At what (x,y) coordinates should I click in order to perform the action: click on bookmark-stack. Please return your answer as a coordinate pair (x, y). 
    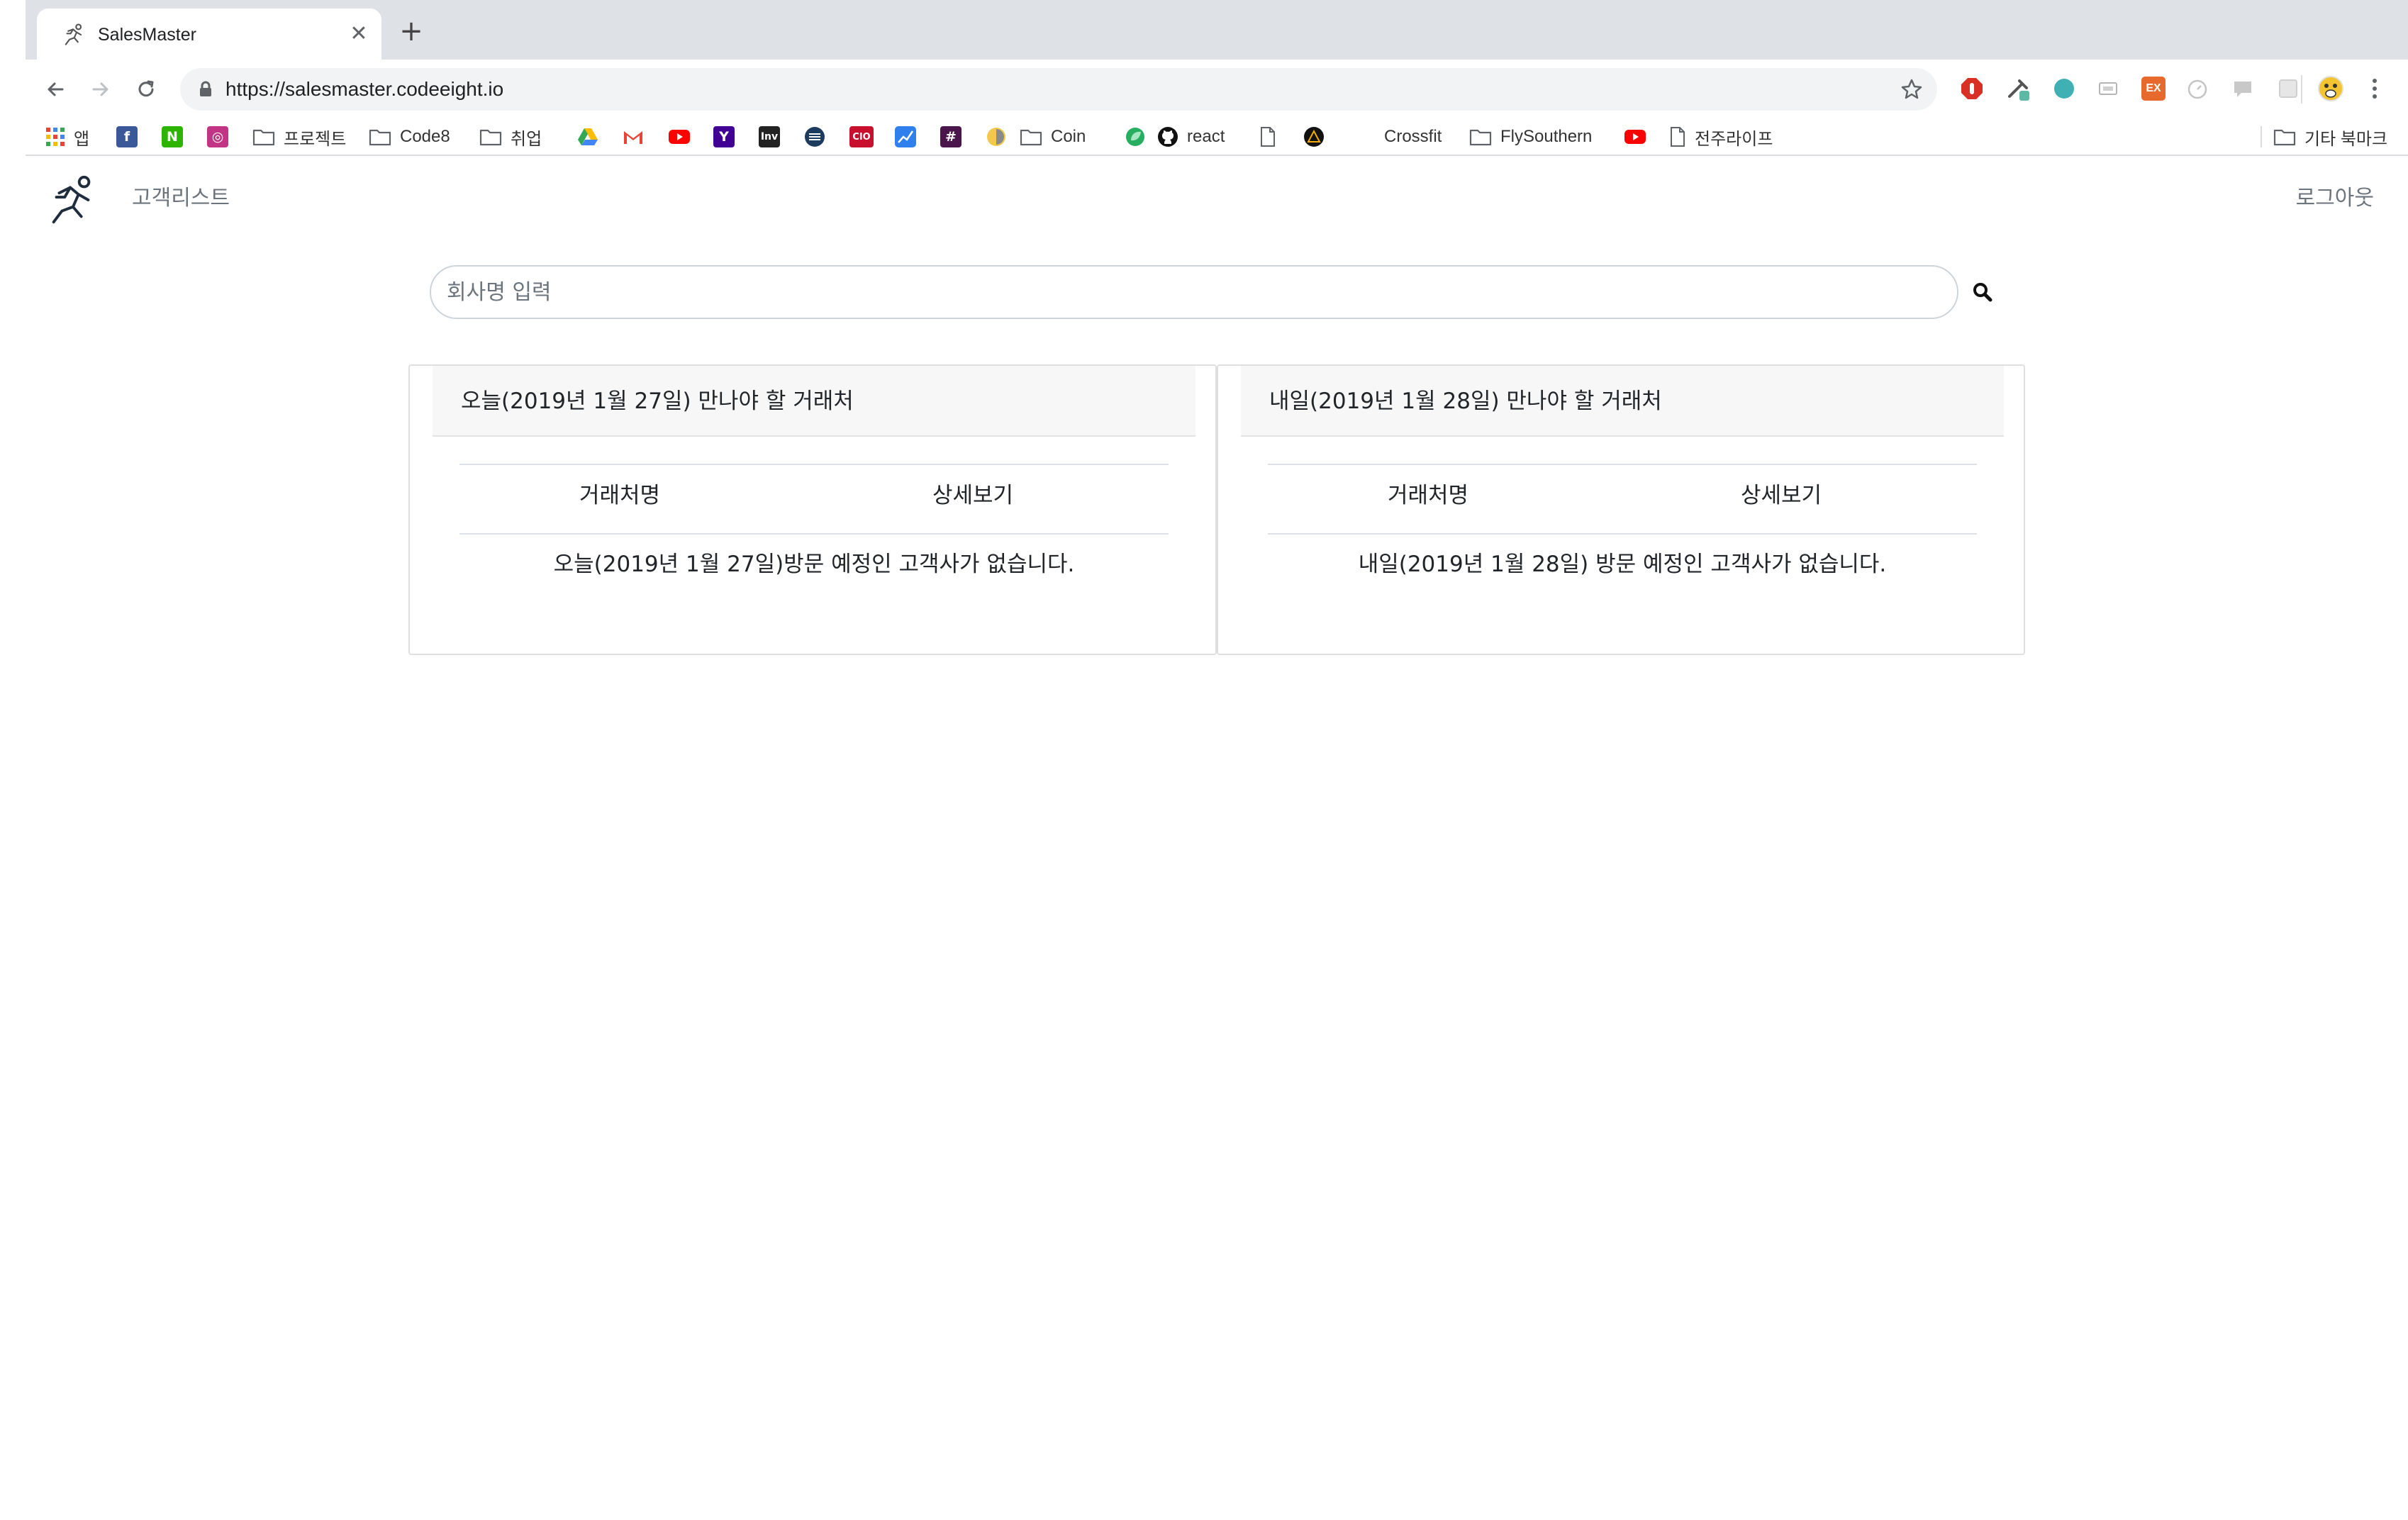
    Looking at the image, I should click on (814, 137).